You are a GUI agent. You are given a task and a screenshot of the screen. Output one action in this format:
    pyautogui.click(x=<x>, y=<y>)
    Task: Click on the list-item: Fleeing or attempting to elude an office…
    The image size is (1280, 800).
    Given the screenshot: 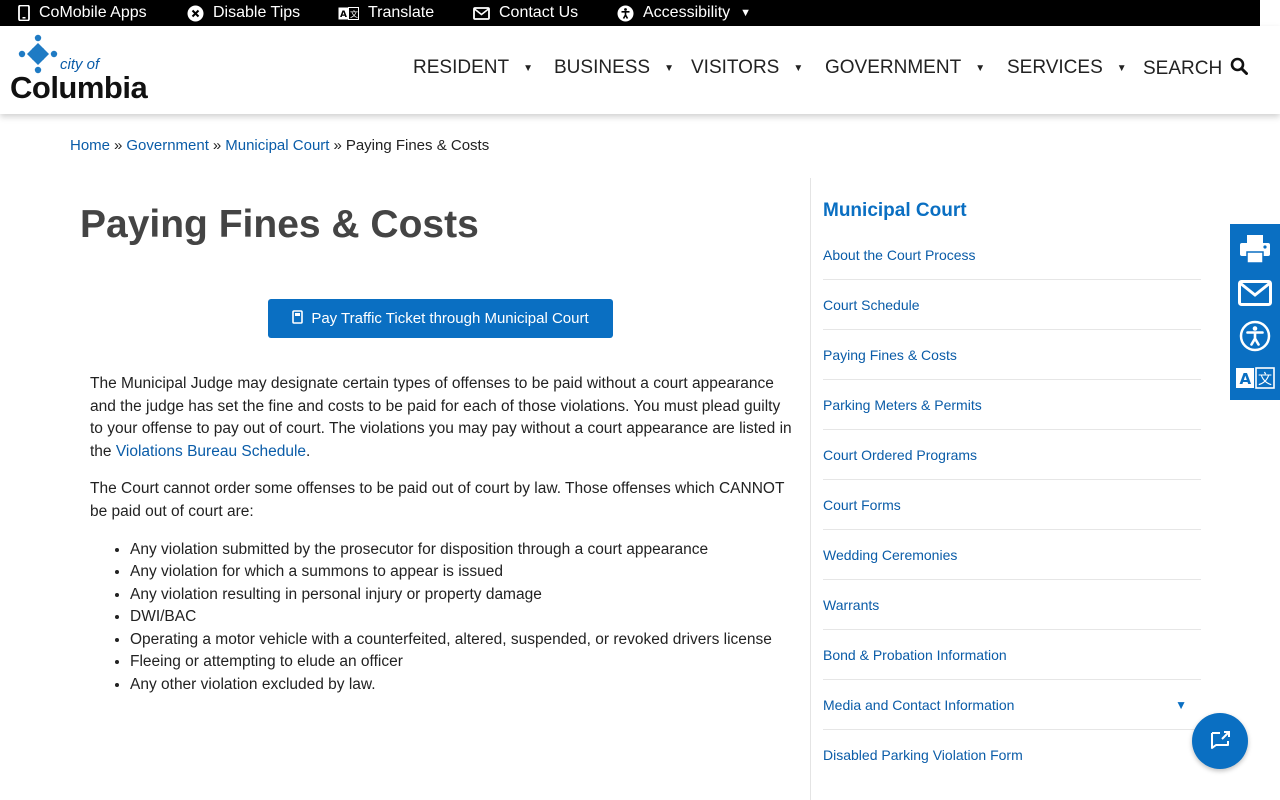 What is the action you would take?
    pyautogui.click(x=461, y=662)
    